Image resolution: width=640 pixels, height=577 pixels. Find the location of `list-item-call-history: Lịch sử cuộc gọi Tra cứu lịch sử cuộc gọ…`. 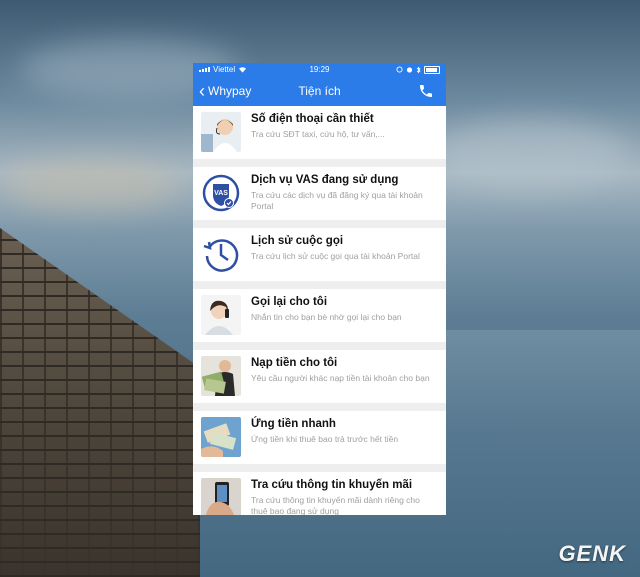

list-item-call-history: Lịch sử cuộc gọi Tra cứu lịch sử cuộc gọ… is located at coordinates (319, 254).